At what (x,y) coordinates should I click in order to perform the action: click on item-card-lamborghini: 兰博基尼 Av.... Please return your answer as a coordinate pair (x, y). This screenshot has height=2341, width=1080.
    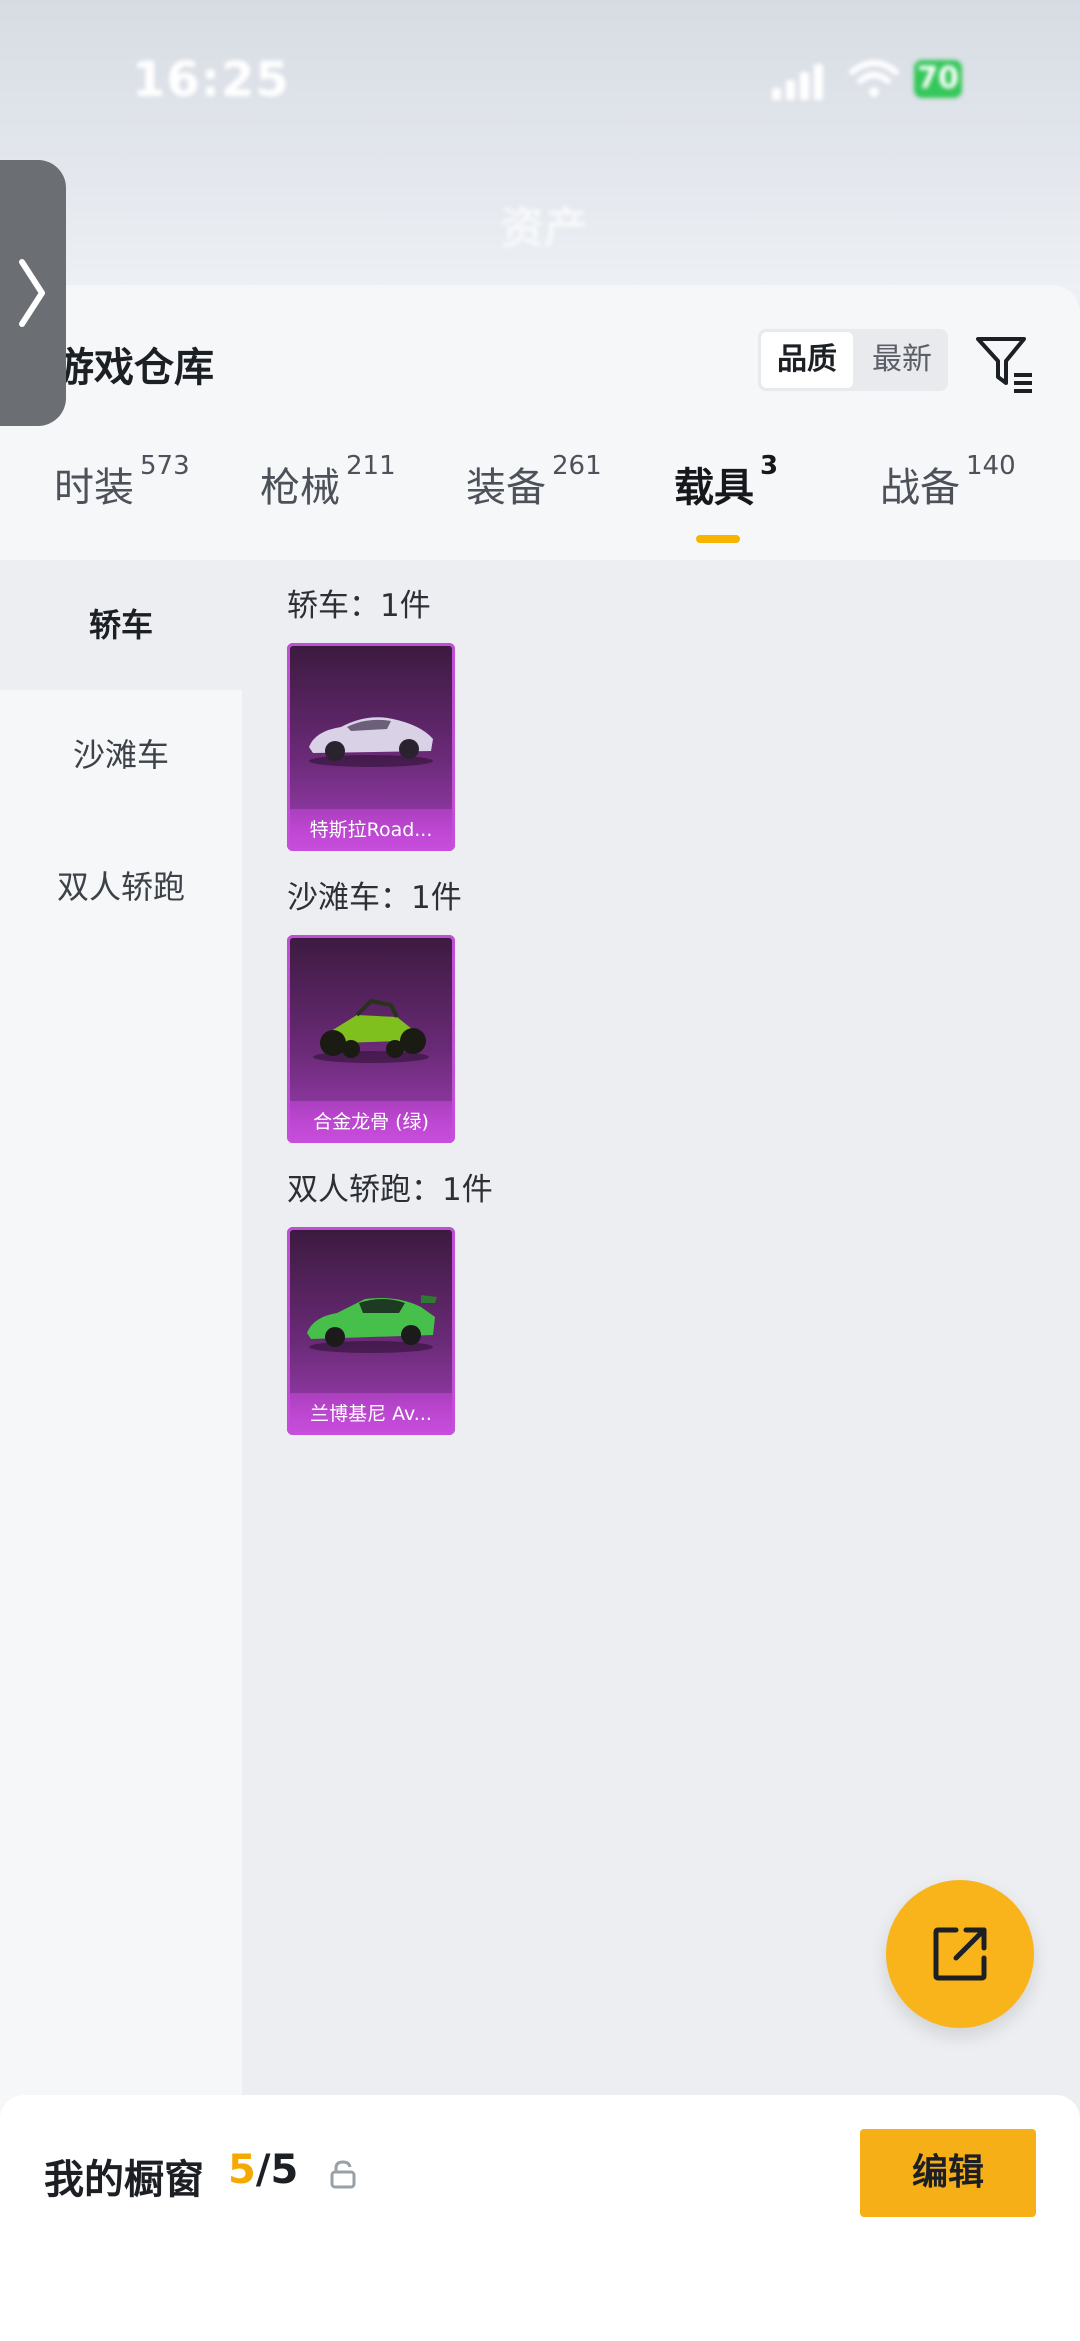
    Looking at the image, I should click on (371, 1331).